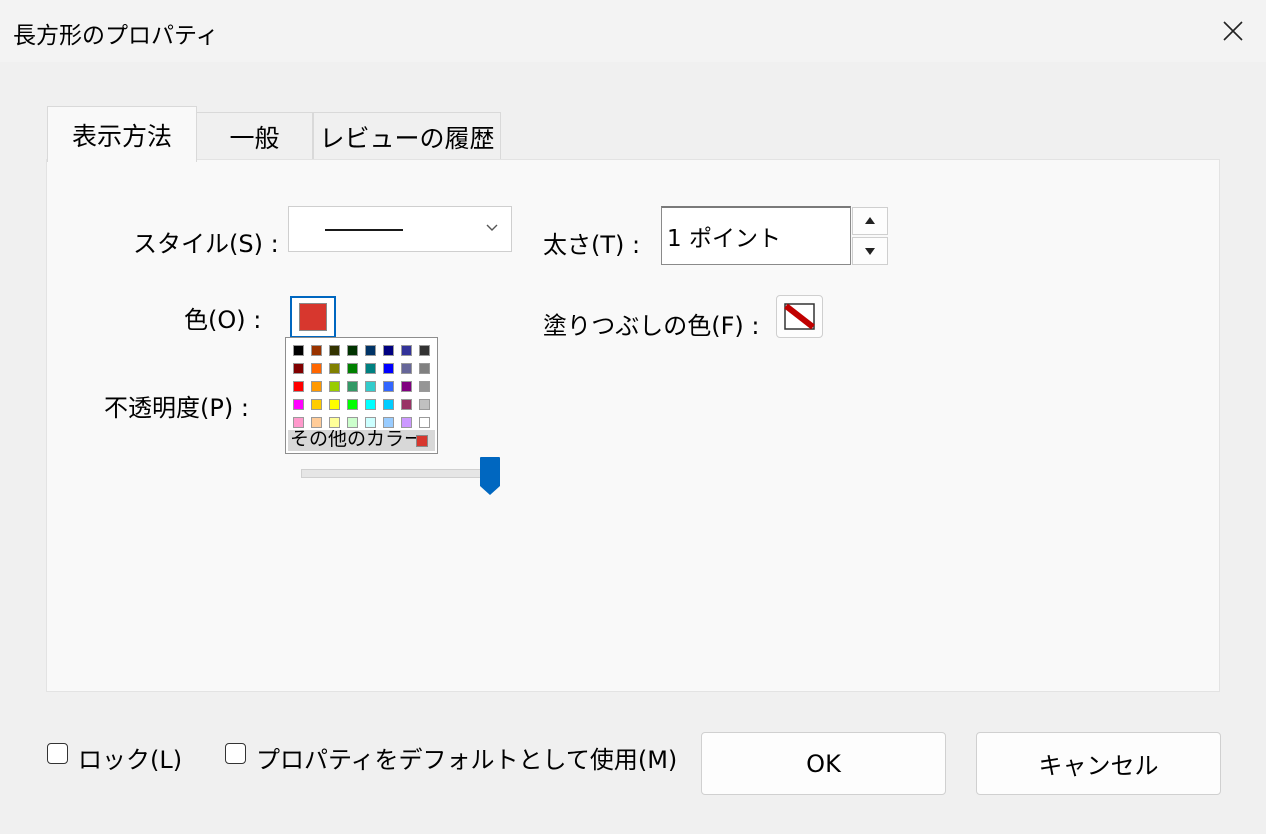  I want to click on thickness-label: 太さ(T) :, so click(592, 245).